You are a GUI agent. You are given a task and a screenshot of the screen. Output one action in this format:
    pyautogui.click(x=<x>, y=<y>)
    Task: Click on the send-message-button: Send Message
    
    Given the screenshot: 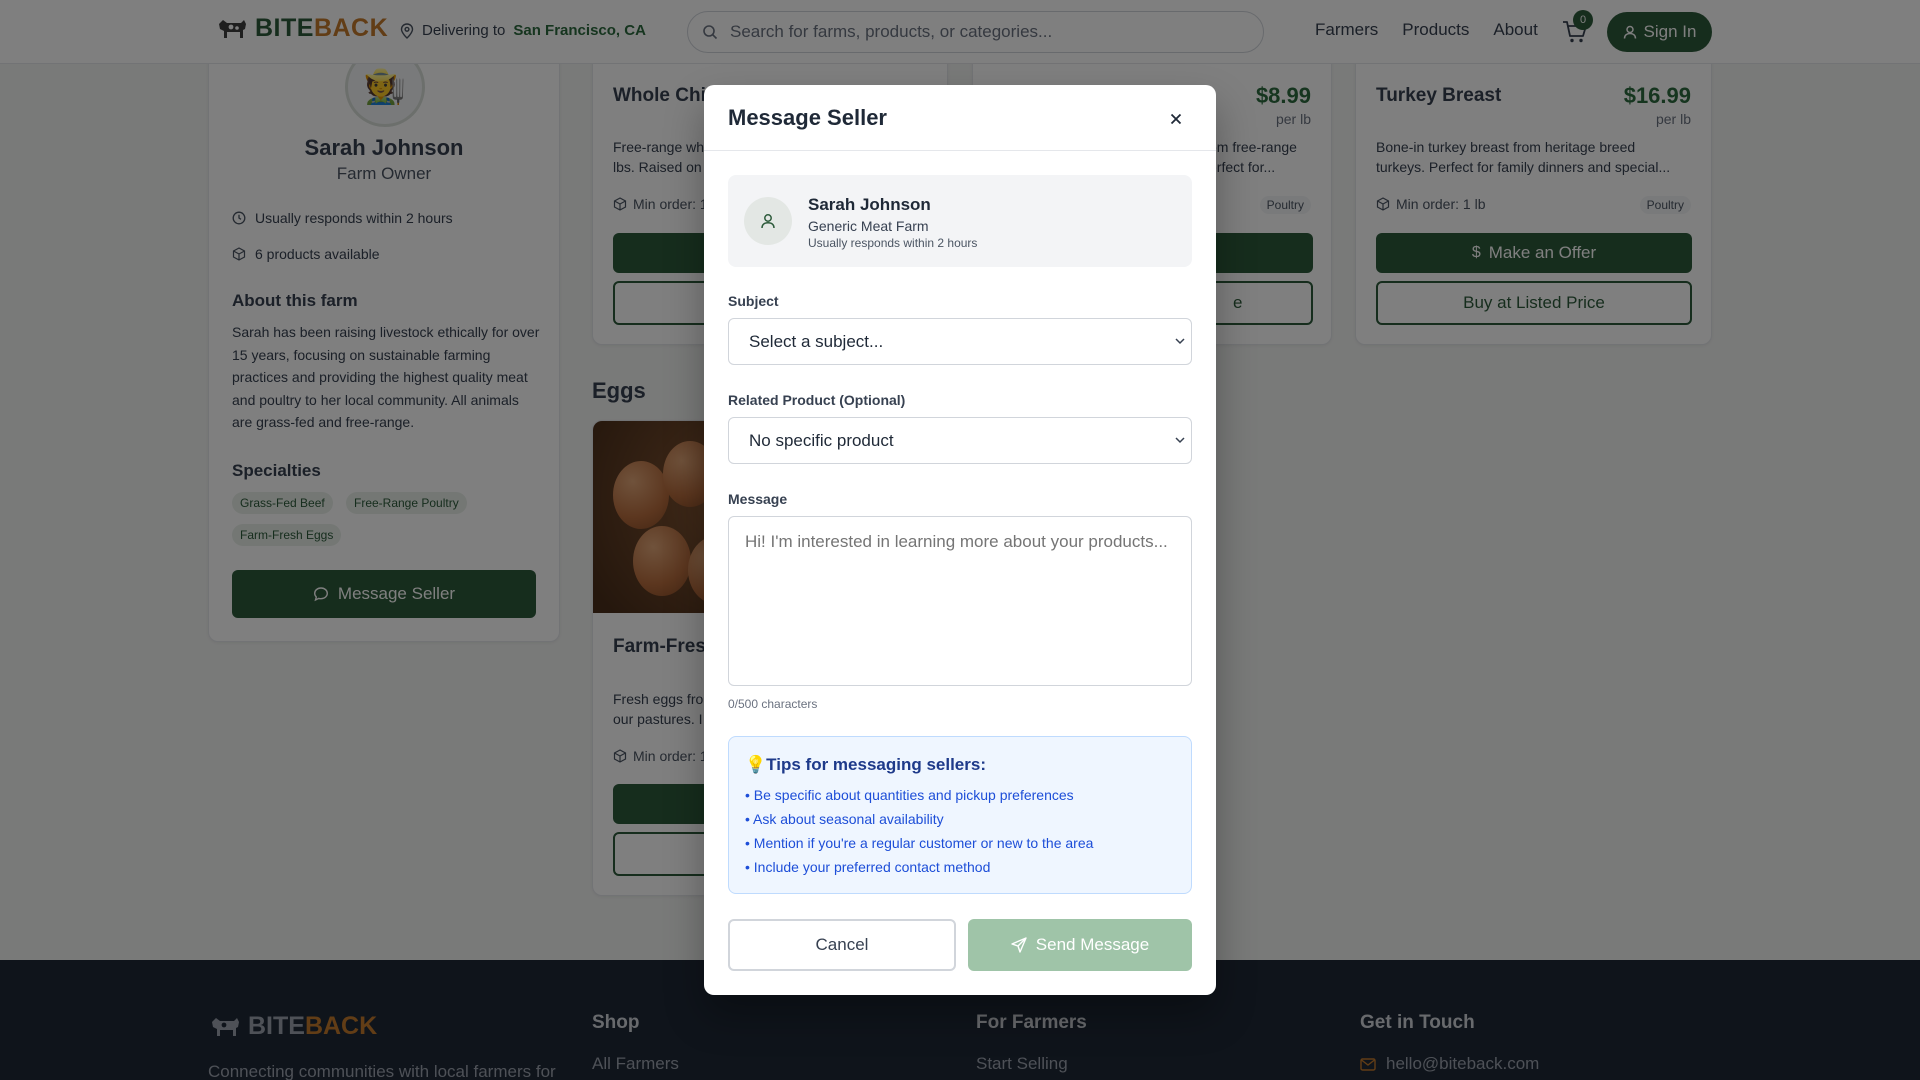 What is the action you would take?
    pyautogui.click(x=1080, y=945)
    